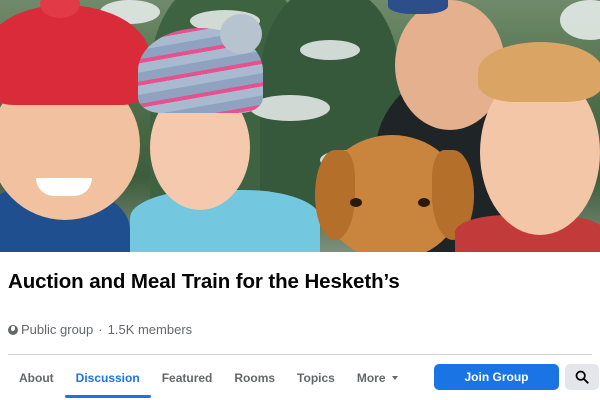  I want to click on group-meta: Public group · 1.5K members, so click(100, 329).